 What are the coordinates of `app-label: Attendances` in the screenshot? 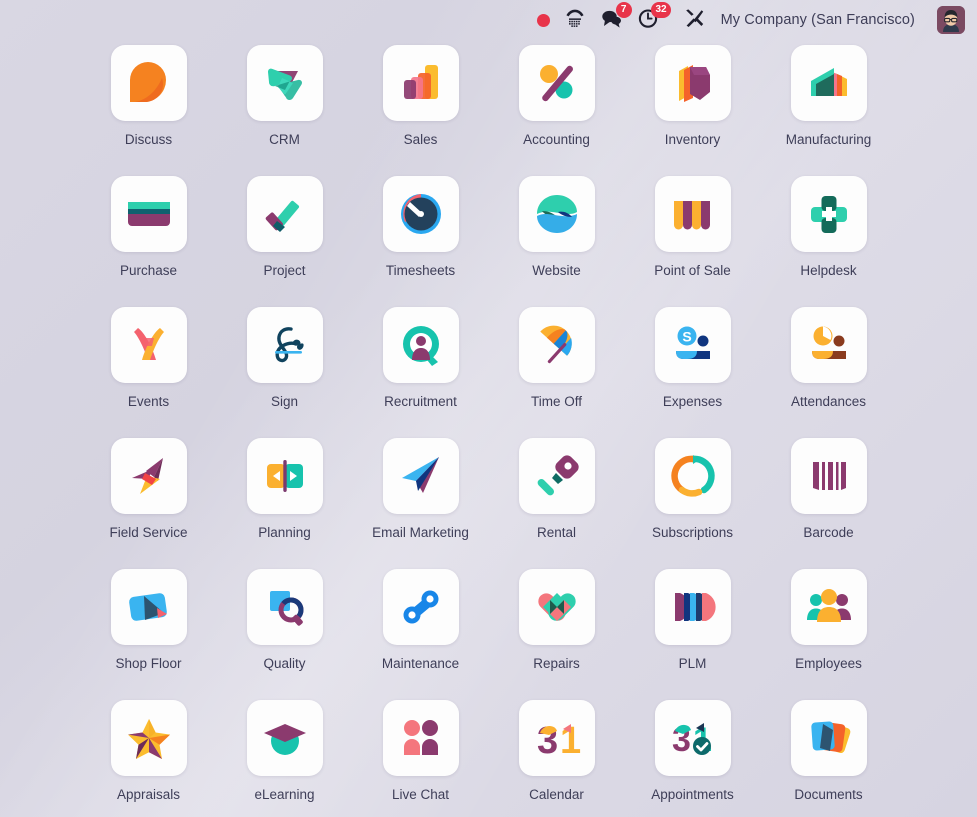 It's located at (828, 401).